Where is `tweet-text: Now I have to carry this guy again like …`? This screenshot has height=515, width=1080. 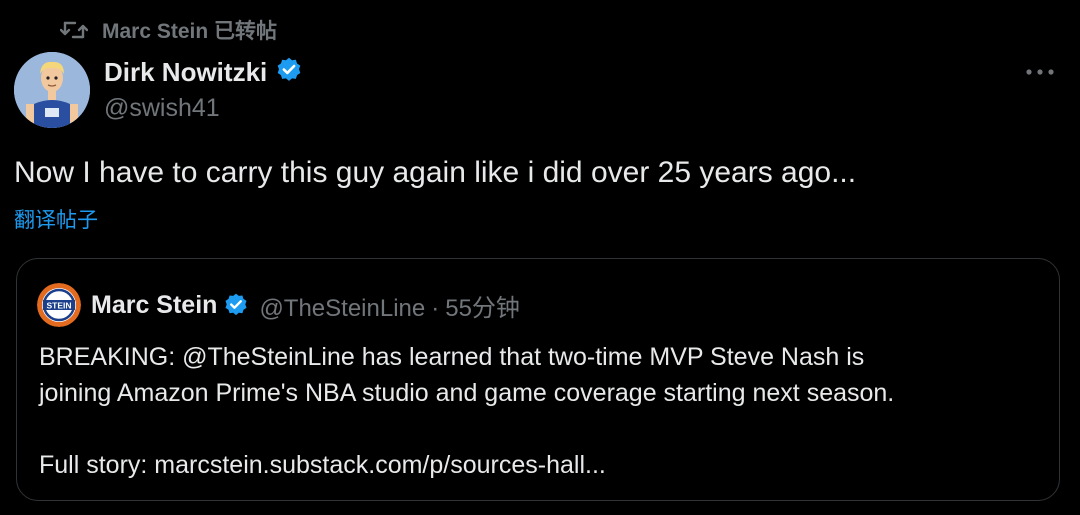 tweet-text: Now I have to carry this guy again like … is located at coordinates (435, 172).